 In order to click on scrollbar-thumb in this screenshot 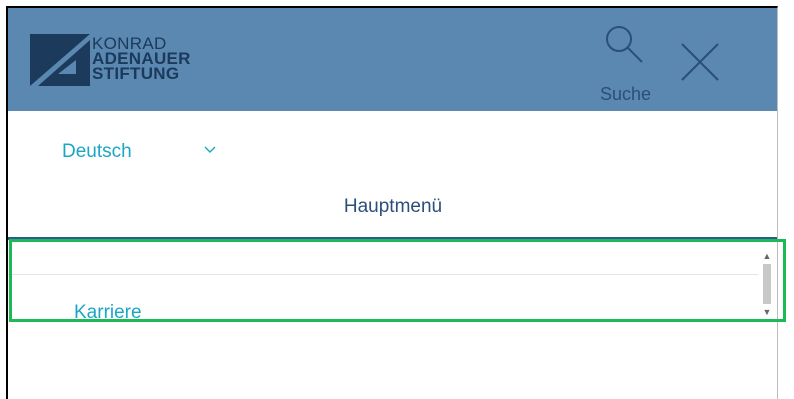, I will do `click(767, 284)`.